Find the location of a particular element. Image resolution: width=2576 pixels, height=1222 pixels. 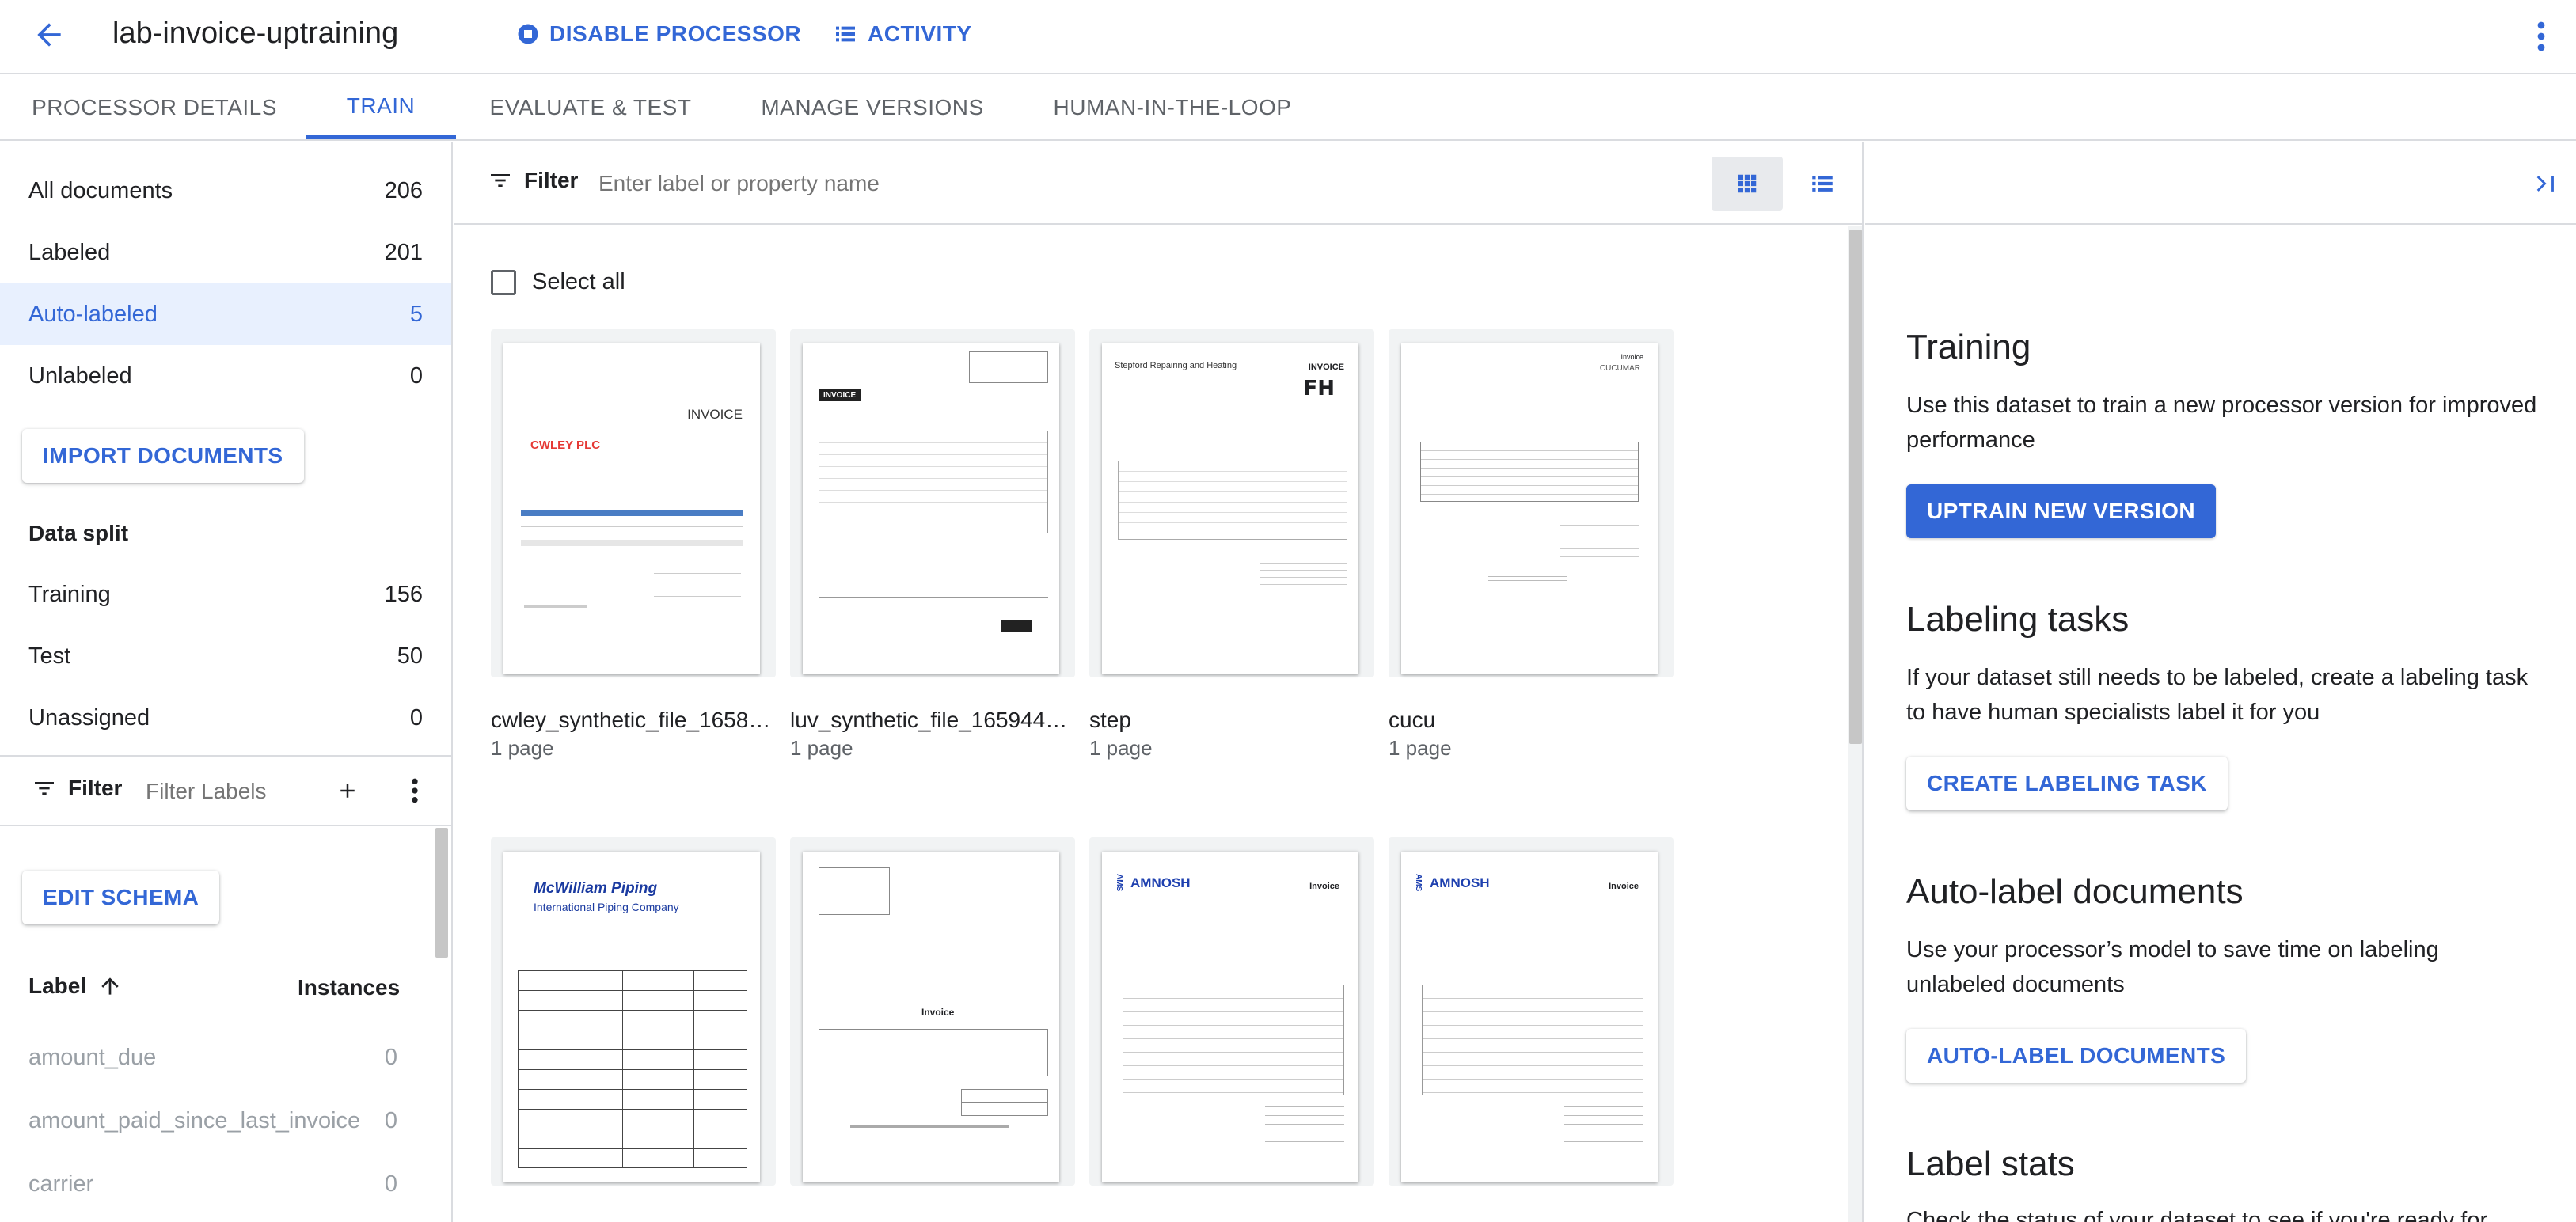

instances-column-header: Instances is located at coordinates (349, 987).